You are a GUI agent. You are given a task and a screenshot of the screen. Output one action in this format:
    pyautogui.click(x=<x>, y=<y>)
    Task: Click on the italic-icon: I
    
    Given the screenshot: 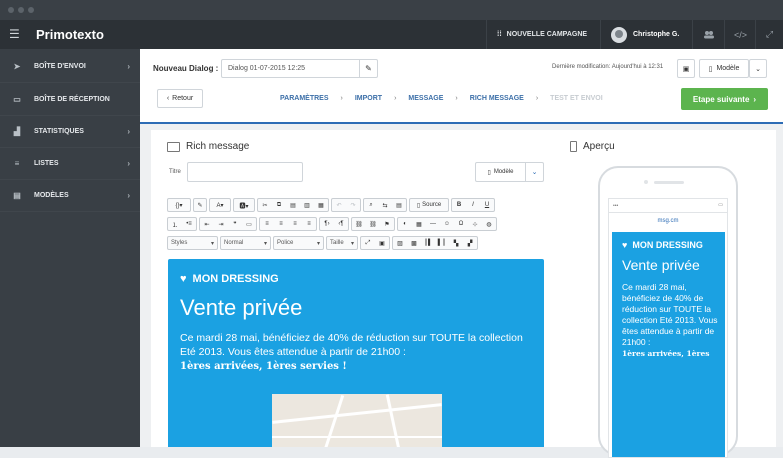 What is the action you would take?
    pyautogui.click(x=473, y=205)
    